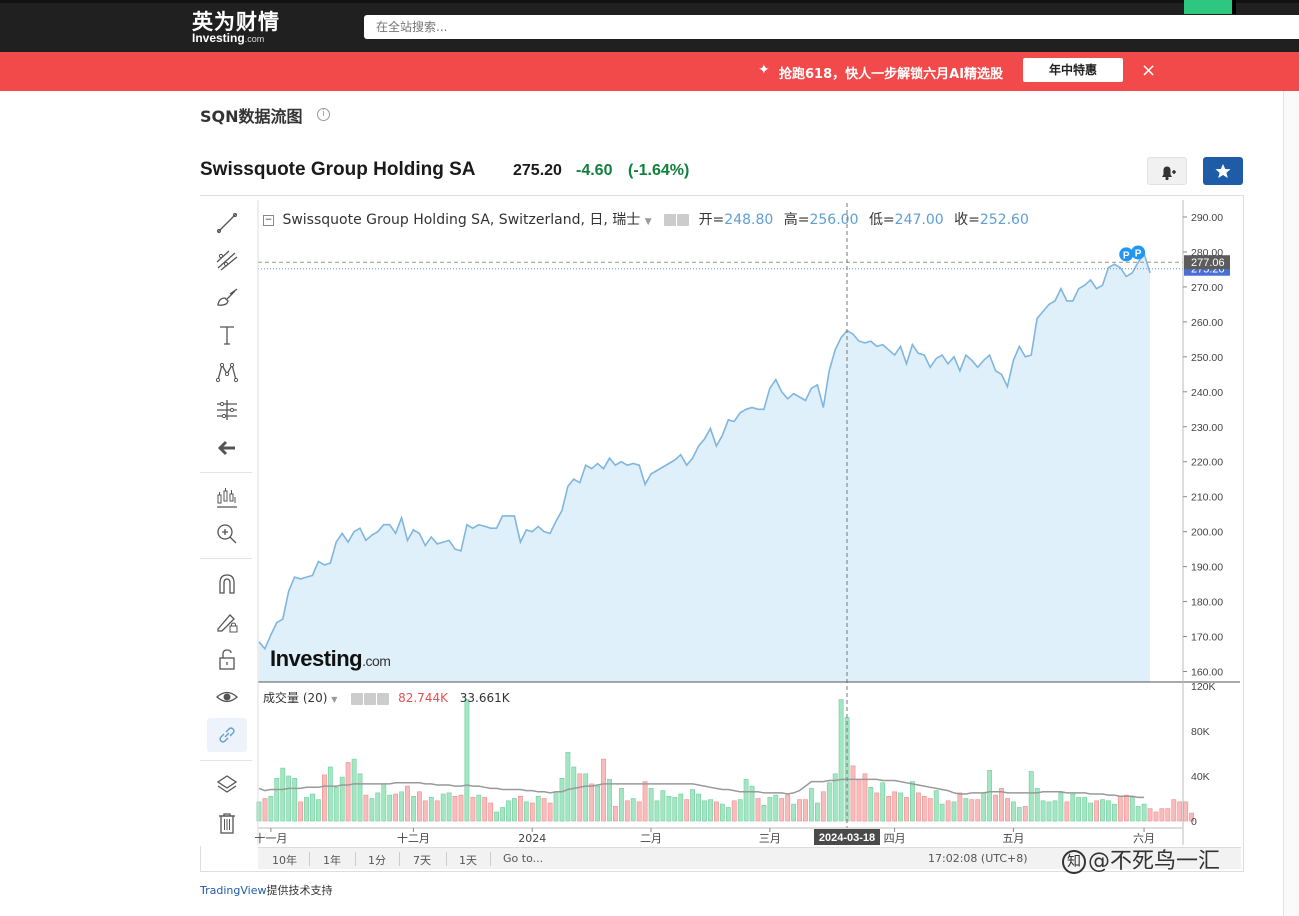 The width and height of the screenshot is (1299, 916). I want to click on text-tool, so click(227, 335).